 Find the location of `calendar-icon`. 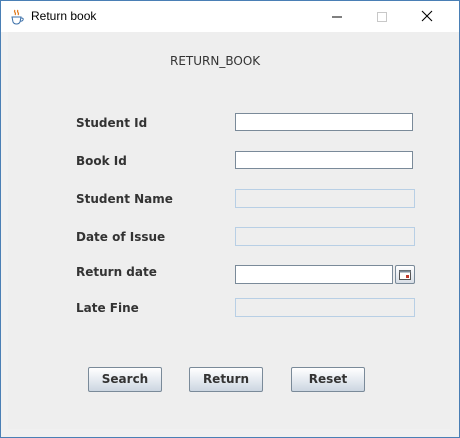

calendar-icon is located at coordinates (405, 275).